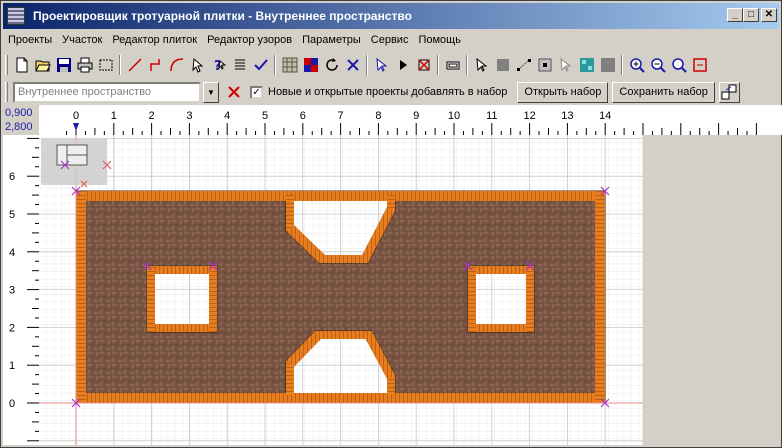 The image size is (782, 448). What do you see at coordinates (155, 65) in the screenshot?
I see `polyline-tool-icon` at bounding box center [155, 65].